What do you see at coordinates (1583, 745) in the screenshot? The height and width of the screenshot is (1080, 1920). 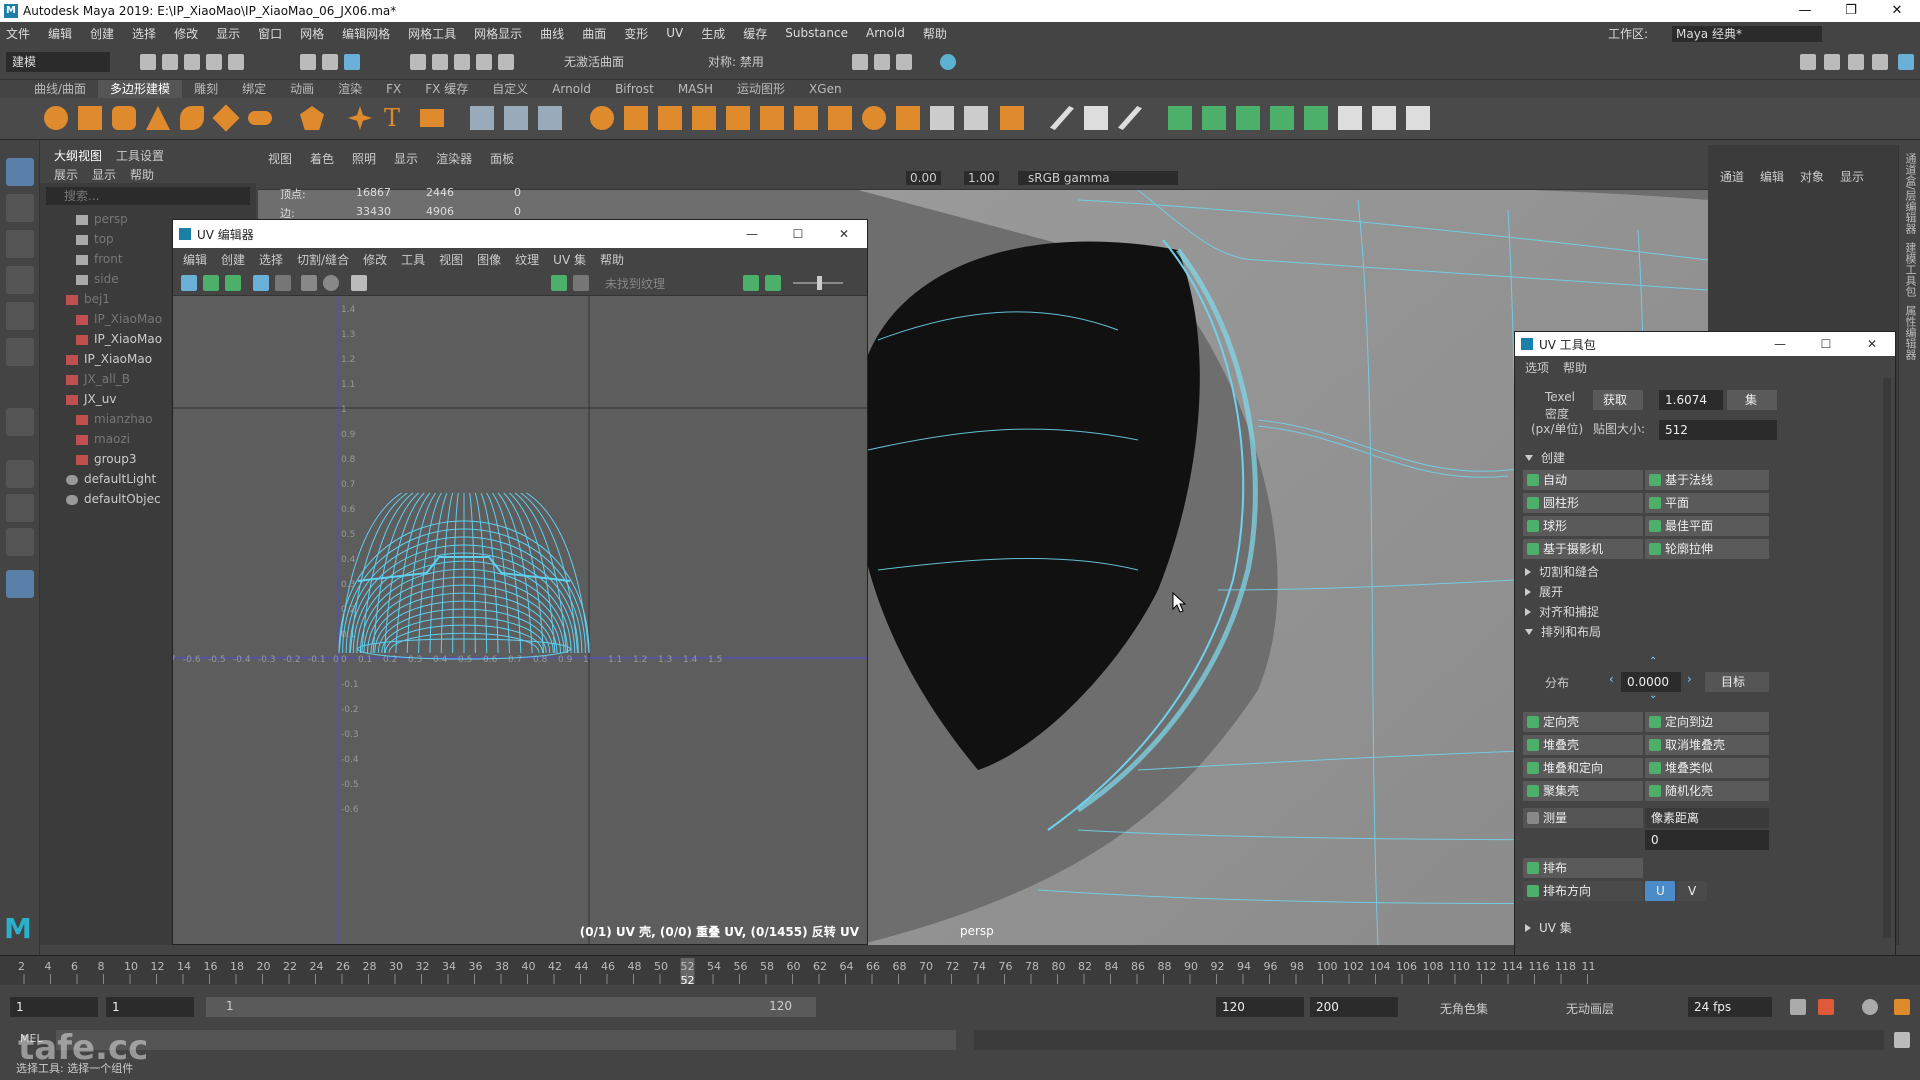 I see `stack-shells-button: 堆叠壳` at bounding box center [1583, 745].